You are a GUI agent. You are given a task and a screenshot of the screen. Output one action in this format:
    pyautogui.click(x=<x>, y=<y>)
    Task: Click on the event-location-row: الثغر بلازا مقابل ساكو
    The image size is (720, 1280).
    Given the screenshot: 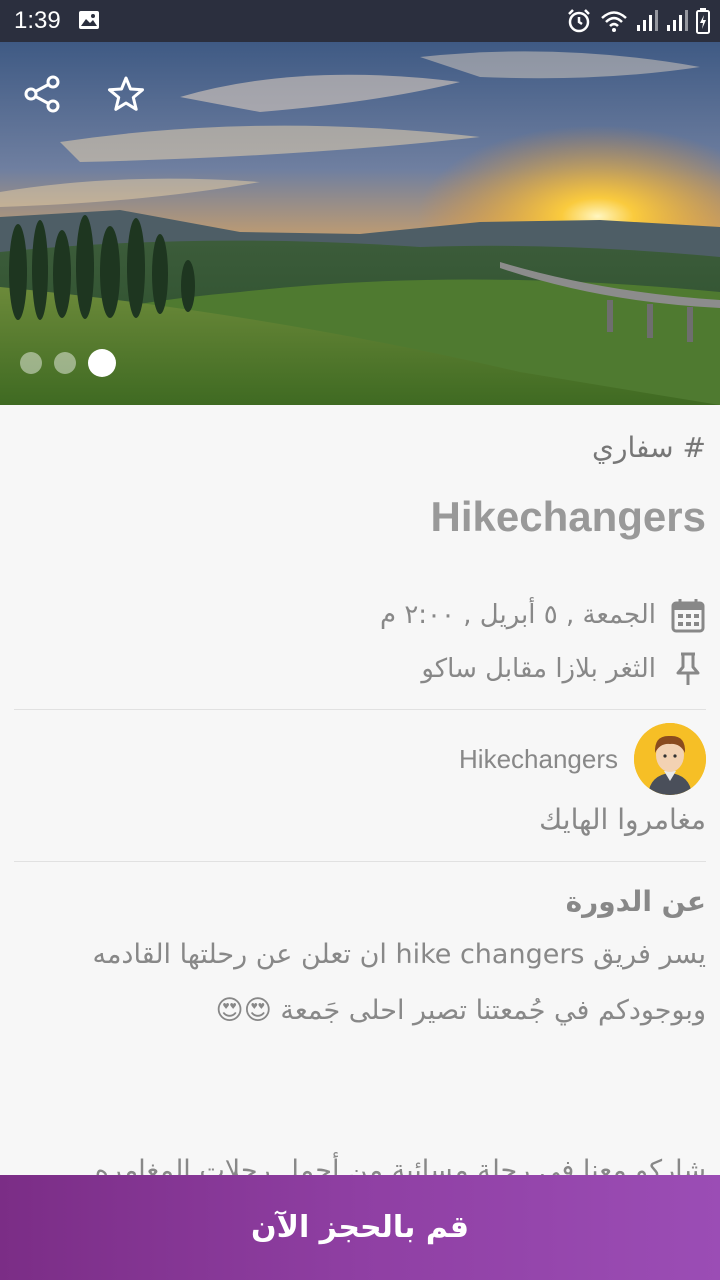 What is the action you would take?
    pyautogui.click(x=563, y=669)
    